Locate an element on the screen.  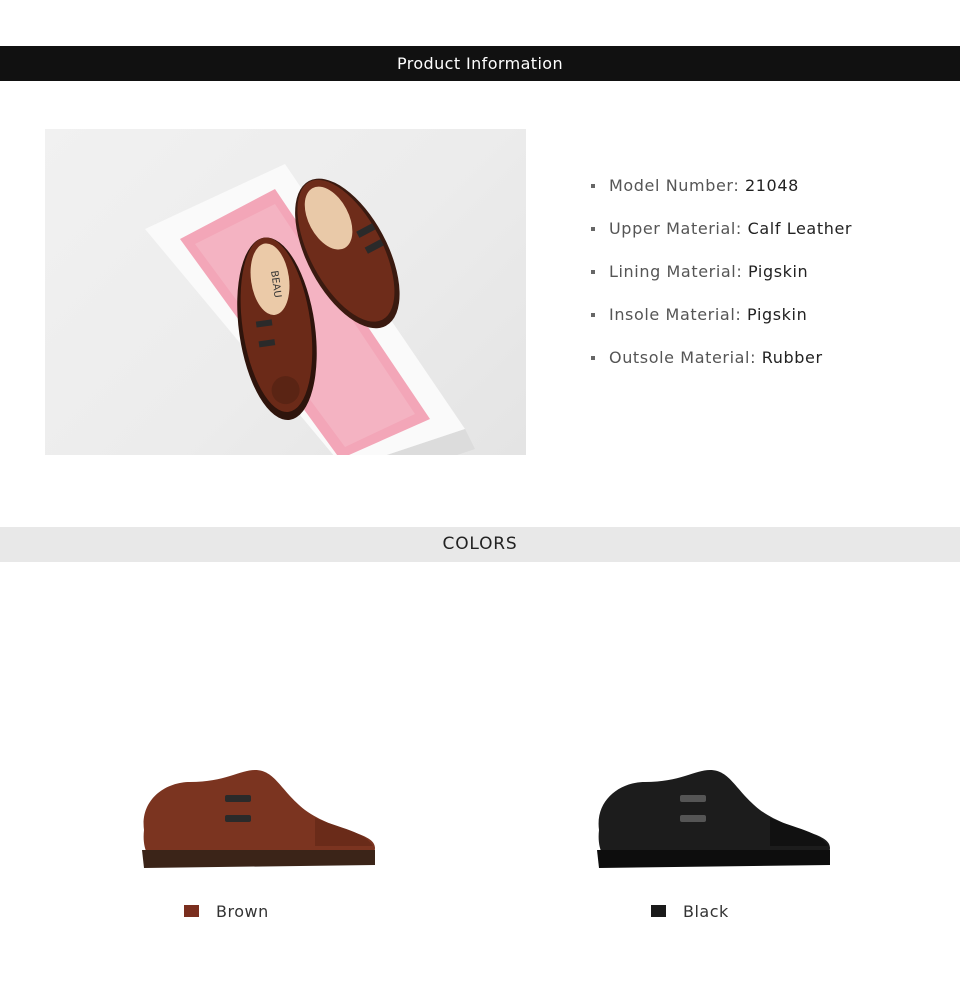
black-shoe-image is located at coordinates (715, 820).